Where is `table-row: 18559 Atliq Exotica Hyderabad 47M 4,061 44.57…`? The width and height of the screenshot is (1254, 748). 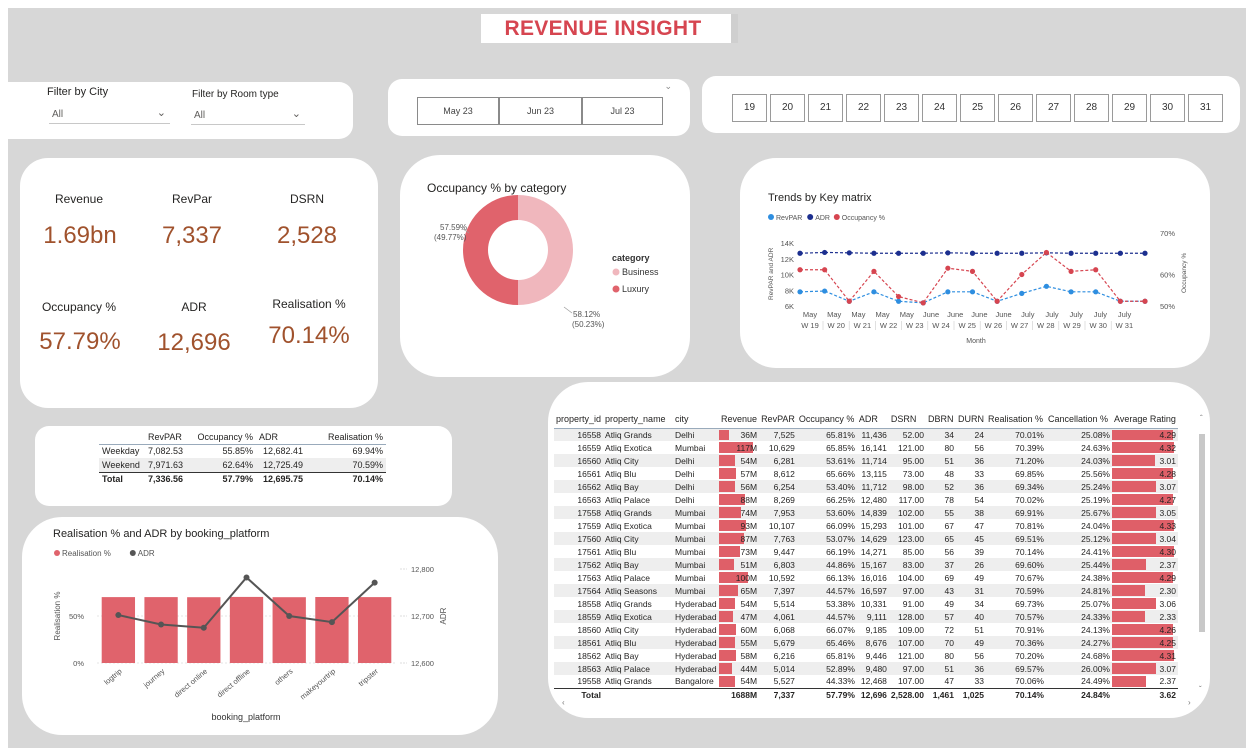
table-row: 18559 Atliq Exotica Hyderabad 47M 4,061 44.57… is located at coordinates (866, 616).